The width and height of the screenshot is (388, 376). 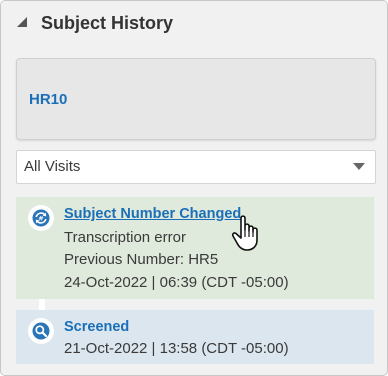 What do you see at coordinates (41, 331) in the screenshot?
I see `screened-search-icon` at bounding box center [41, 331].